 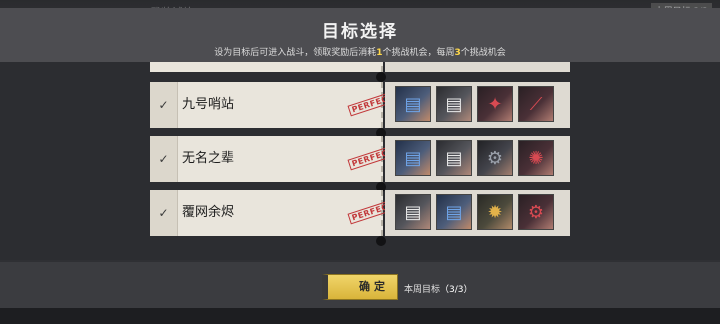 What do you see at coordinates (208, 104) in the screenshot?
I see `target-name: 九号哨站` at bounding box center [208, 104].